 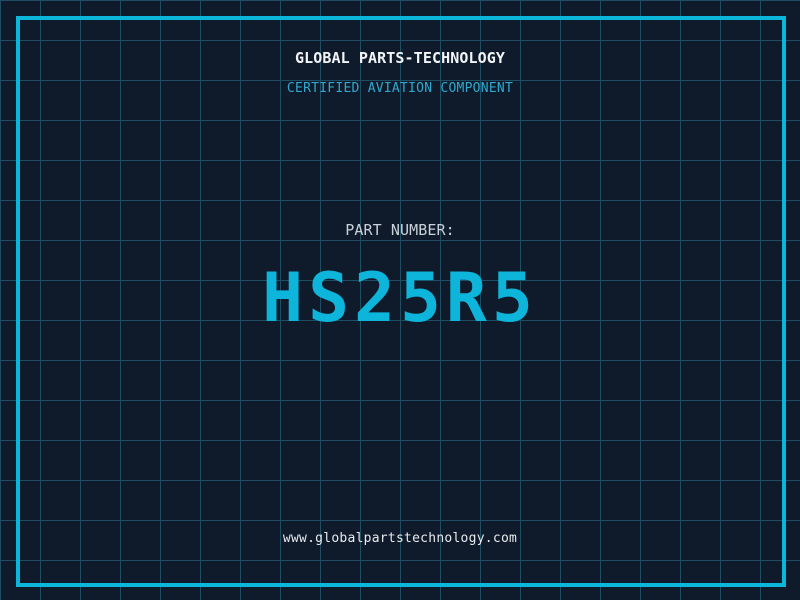 I want to click on part-number-value: HS25R5, so click(x=400, y=298).